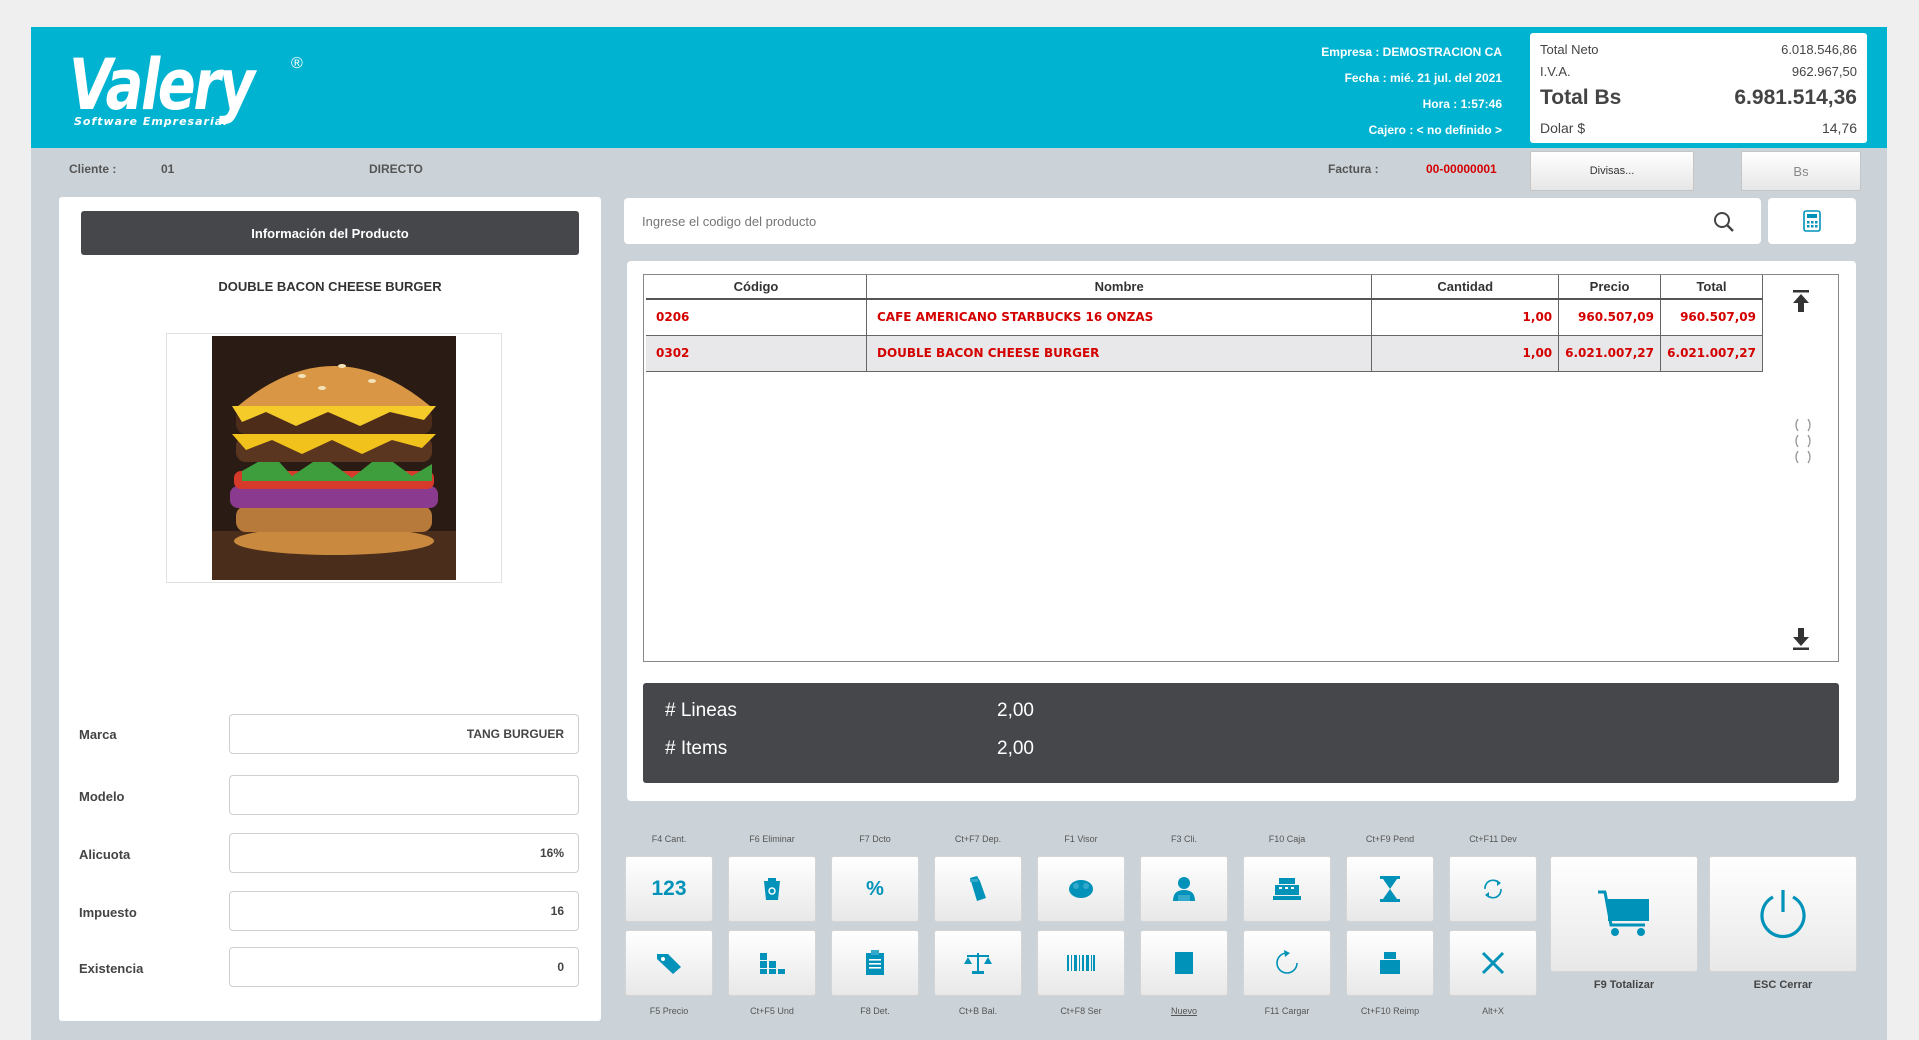 The width and height of the screenshot is (1919, 1040). Describe the element at coordinates (669, 963) in the screenshot. I see `precio-button` at that location.